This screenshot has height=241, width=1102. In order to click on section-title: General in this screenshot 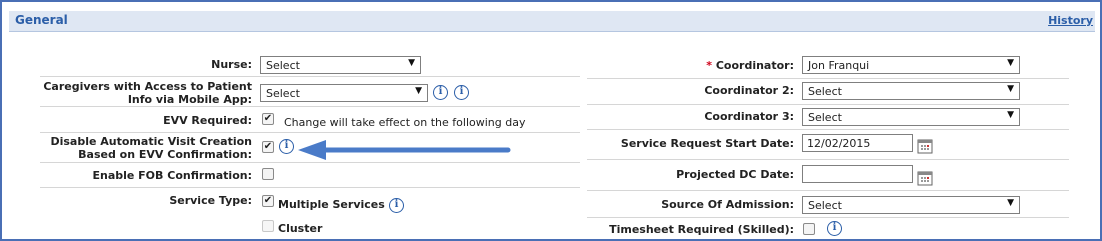, I will do `click(41, 20)`.